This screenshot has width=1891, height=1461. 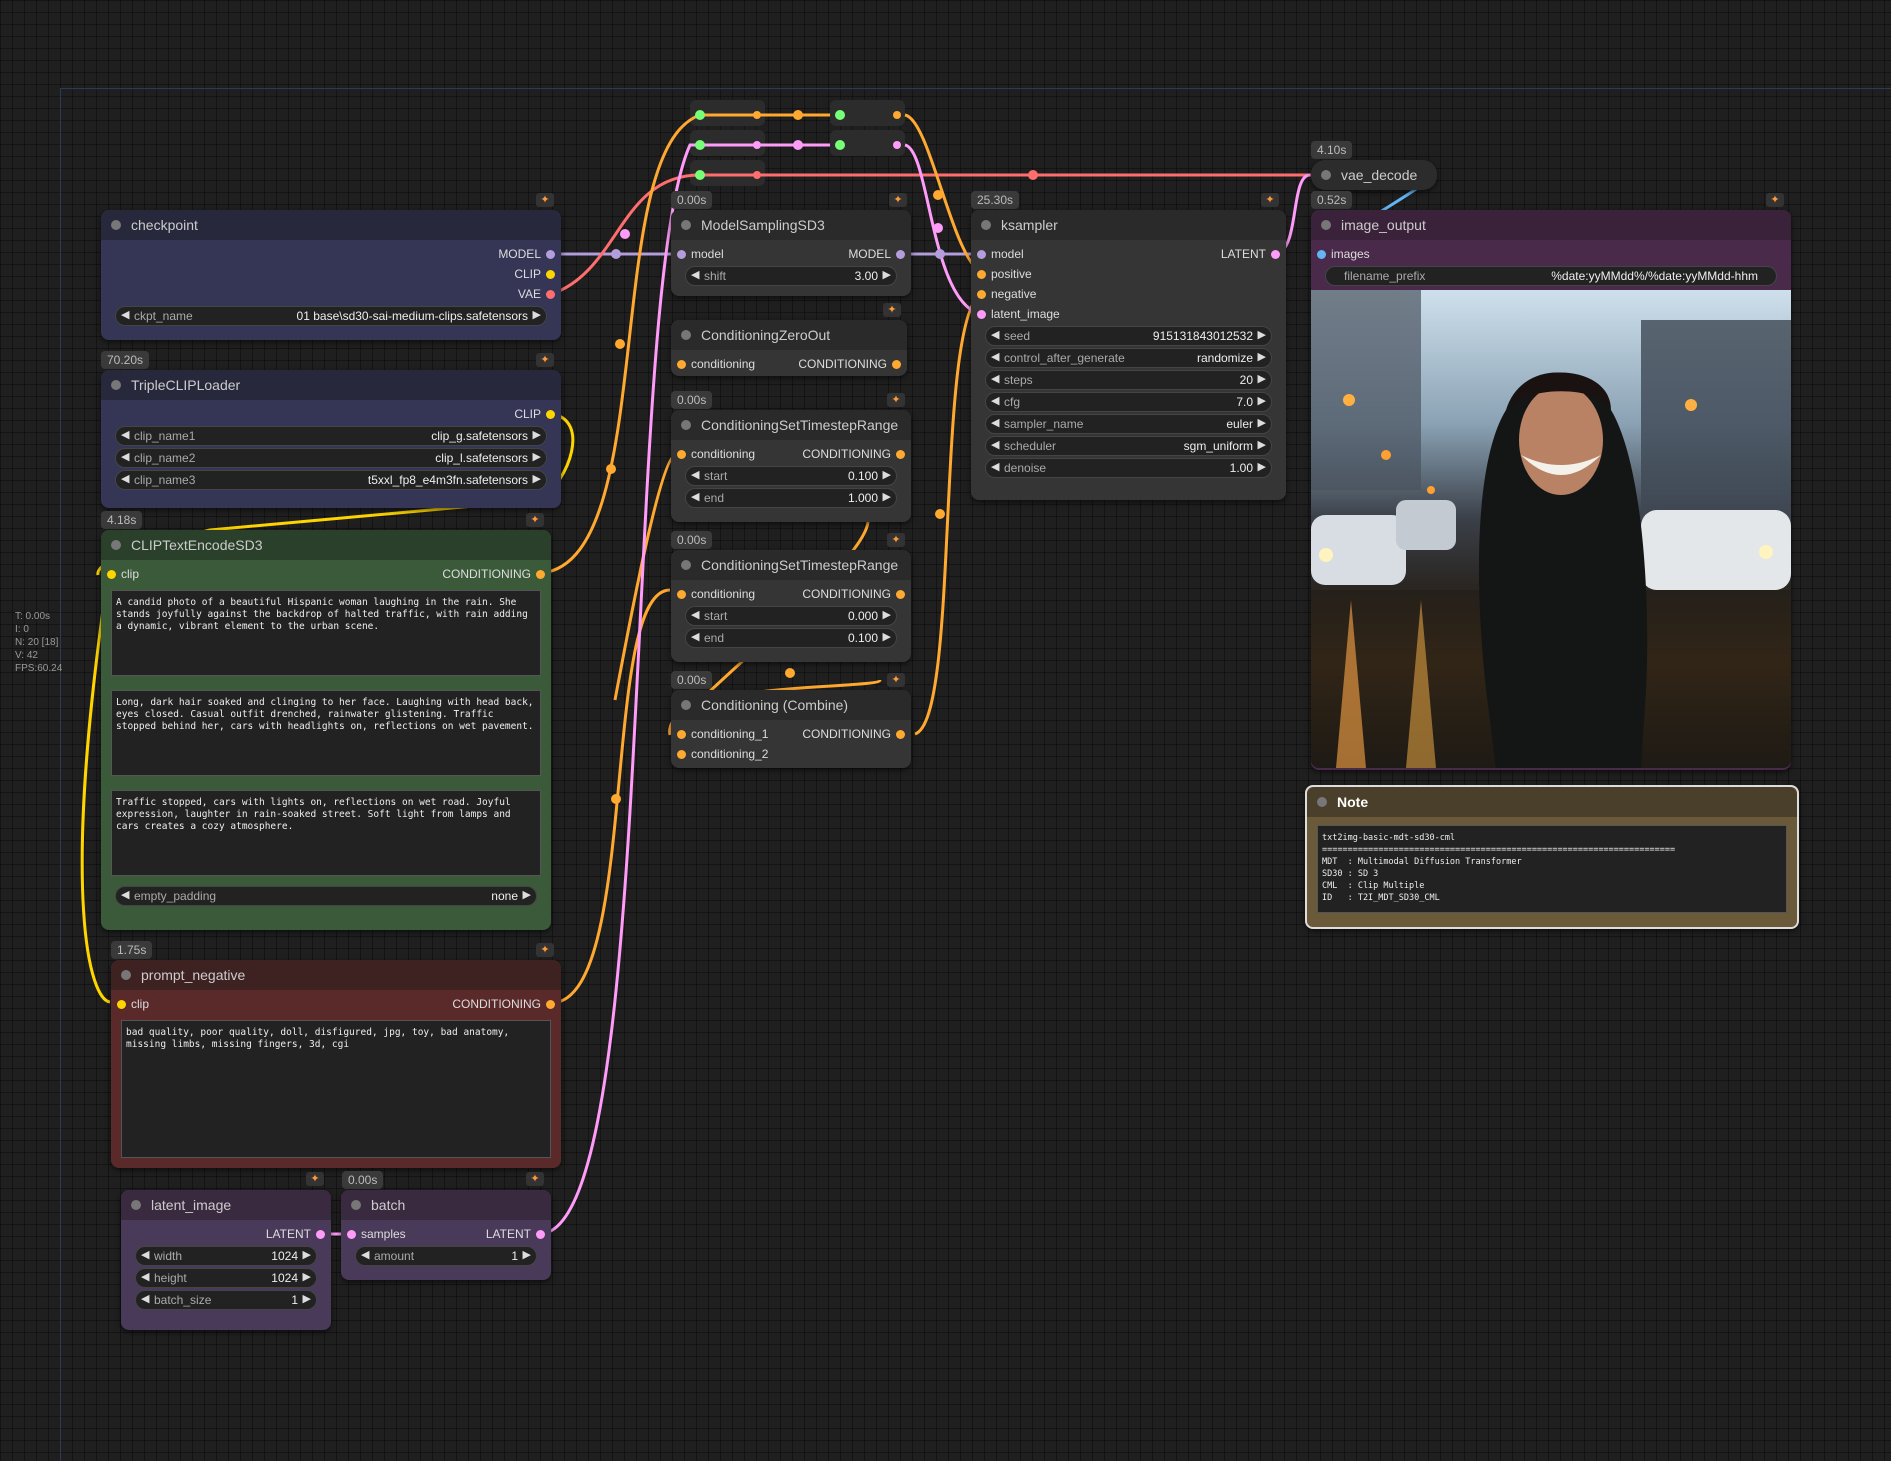 What do you see at coordinates (791, 476) in the screenshot?
I see `start-stepper: ◀ start 0.100 ▶` at bounding box center [791, 476].